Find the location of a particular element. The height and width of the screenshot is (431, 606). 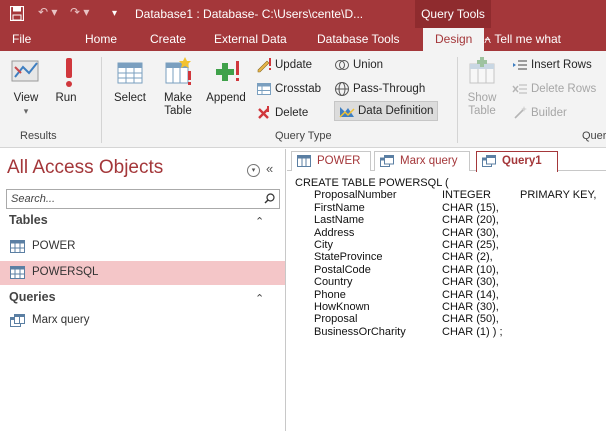

nav-item-table-power: POWER is located at coordinates (142, 247).